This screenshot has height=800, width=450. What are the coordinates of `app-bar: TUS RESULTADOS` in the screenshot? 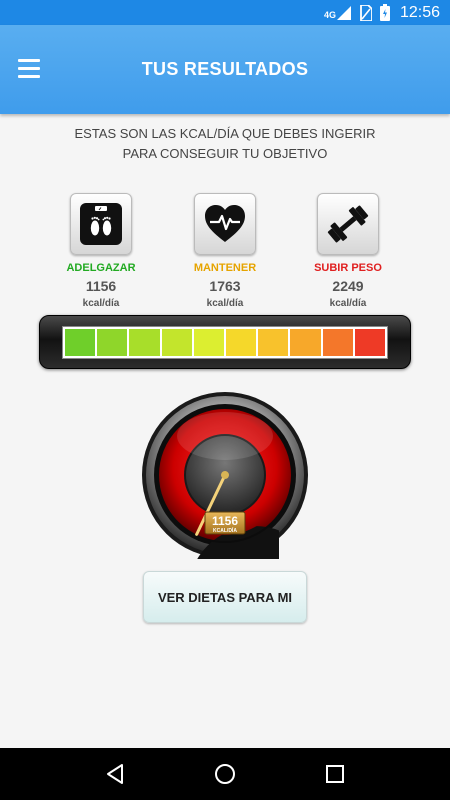 It's located at (225, 69).